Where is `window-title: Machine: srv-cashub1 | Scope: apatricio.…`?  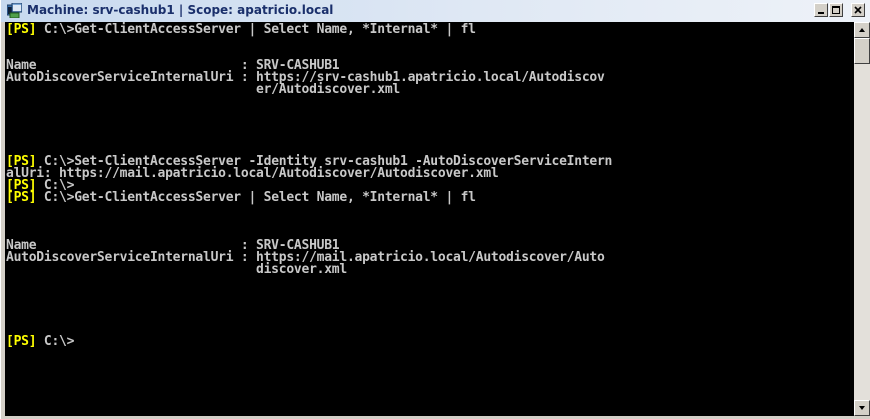
window-title: Machine: srv-cashub1 | Scope: apatricio.… is located at coordinates (180, 10).